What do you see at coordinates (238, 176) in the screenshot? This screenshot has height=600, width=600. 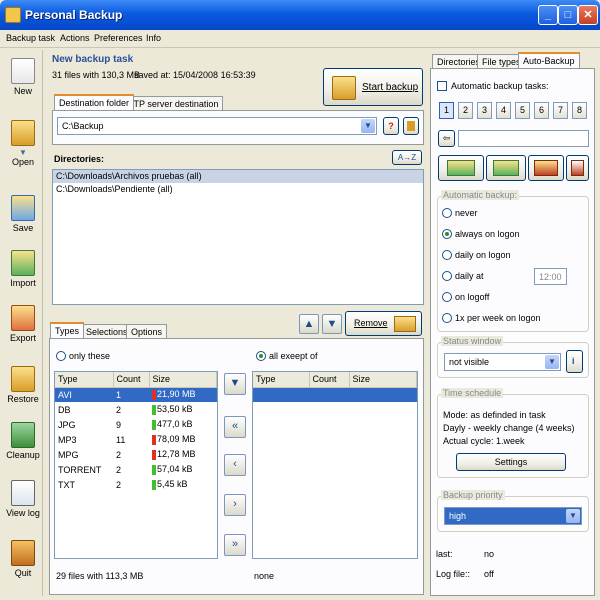 I see `directory-item: C:\Downloads\Archivos pruebas (all)` at bounding box center [238, 176].